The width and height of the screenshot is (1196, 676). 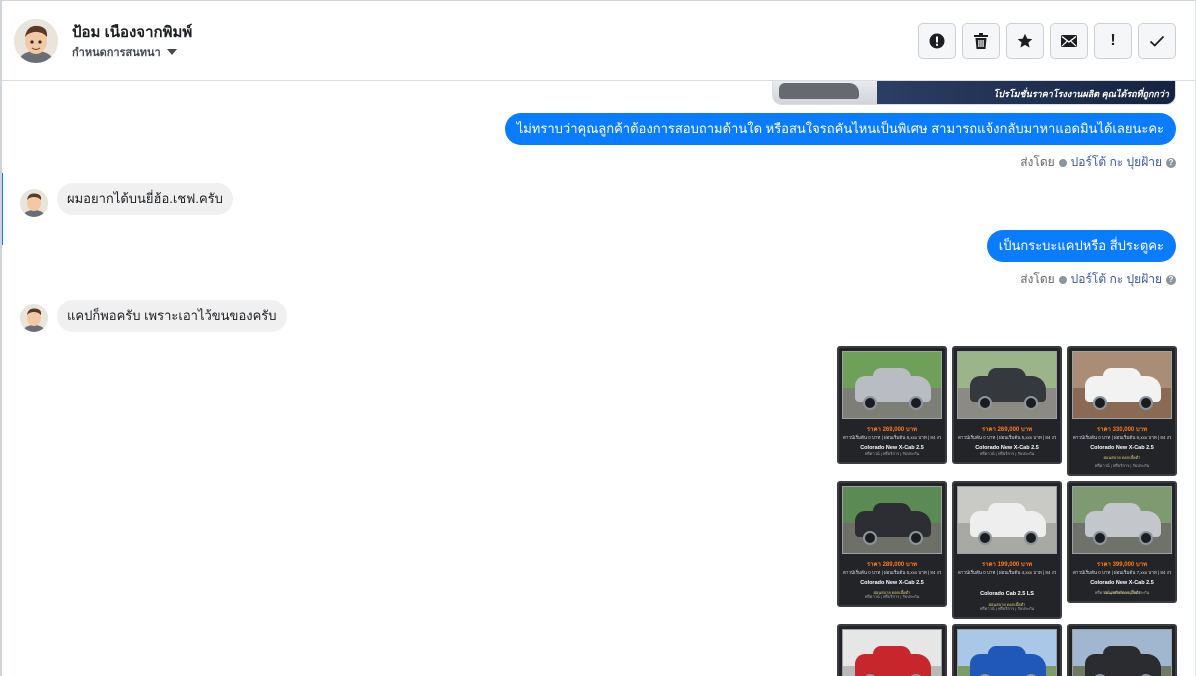 I want to click on delete-button, so click(x=981, y=41).